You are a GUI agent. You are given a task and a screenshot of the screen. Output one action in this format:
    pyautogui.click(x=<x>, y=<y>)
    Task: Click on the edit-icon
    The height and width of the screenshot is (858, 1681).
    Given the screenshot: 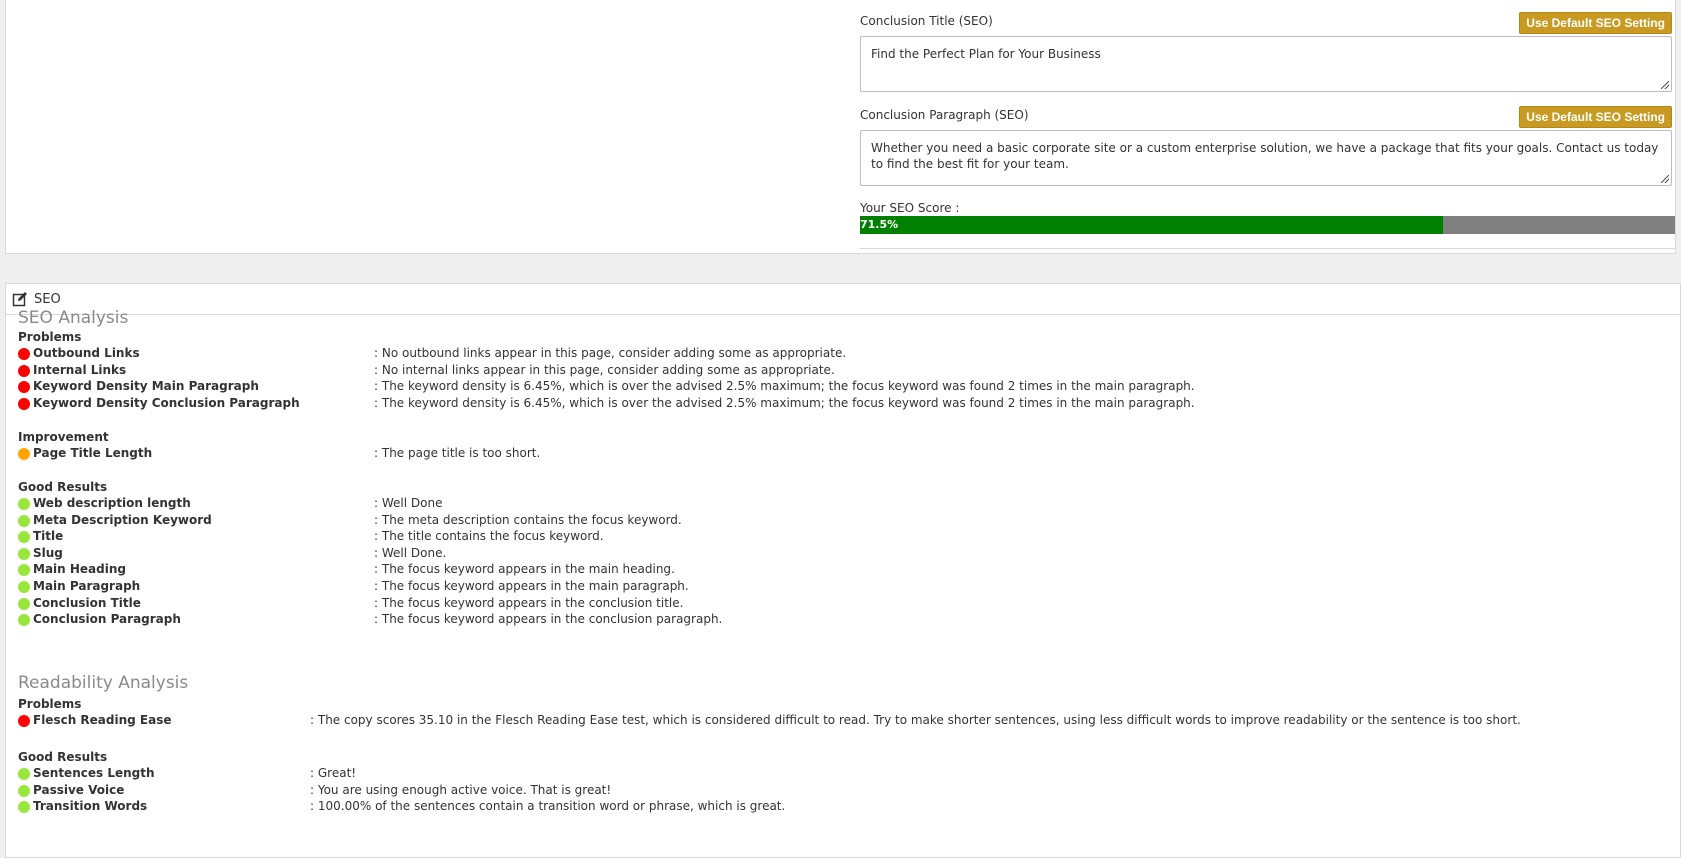 What is the action you would take?
    pyautogui.click(x=19, y=299)
    